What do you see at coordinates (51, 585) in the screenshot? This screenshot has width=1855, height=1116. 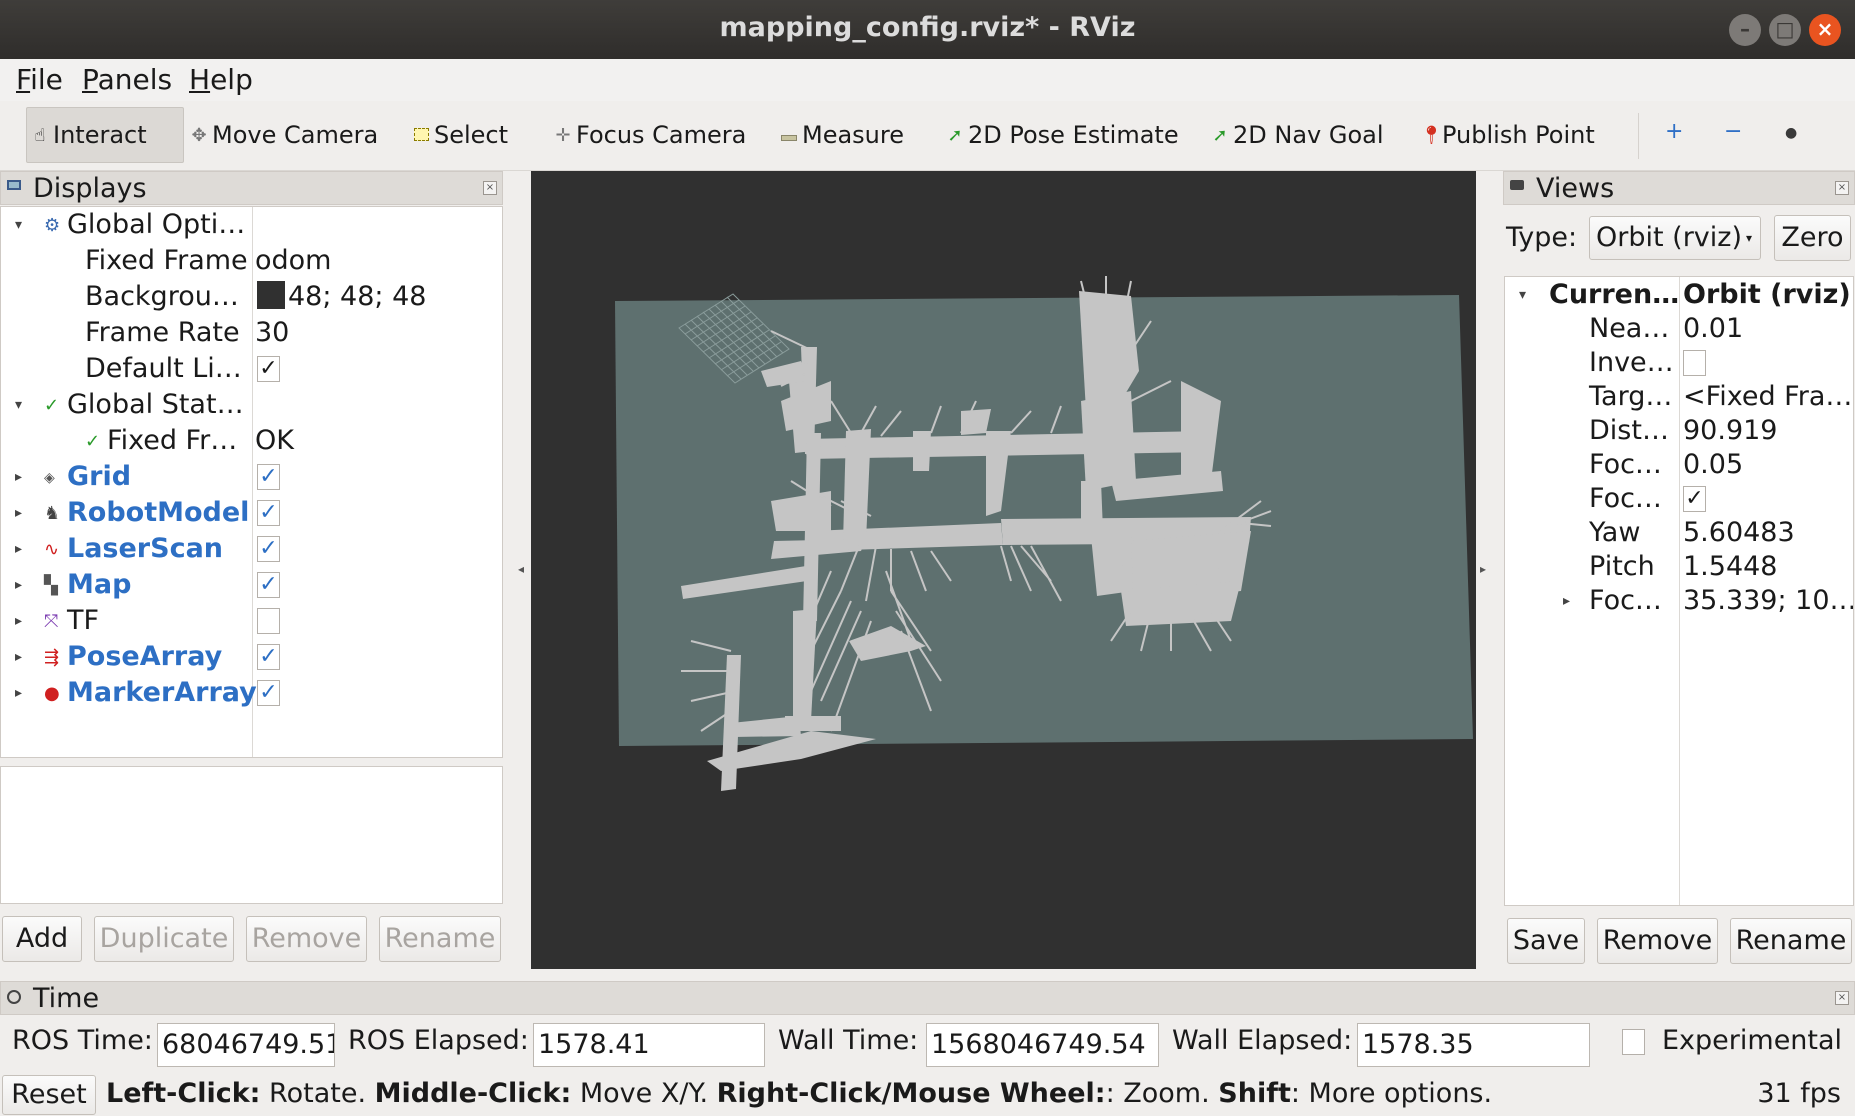 I see `map-icon: ▚` at bounding box center [51, 585].